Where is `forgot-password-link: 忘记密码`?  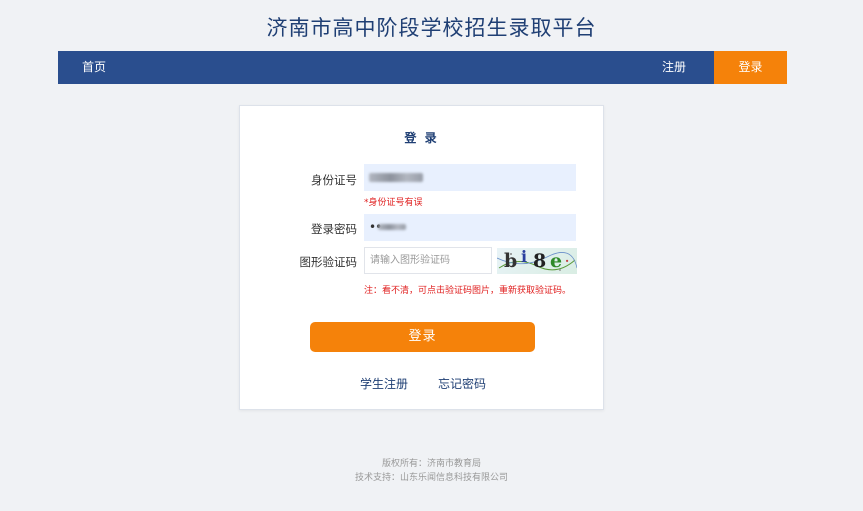
forgot-password-link: 忘记密码 is located at coordinates (462, 383).